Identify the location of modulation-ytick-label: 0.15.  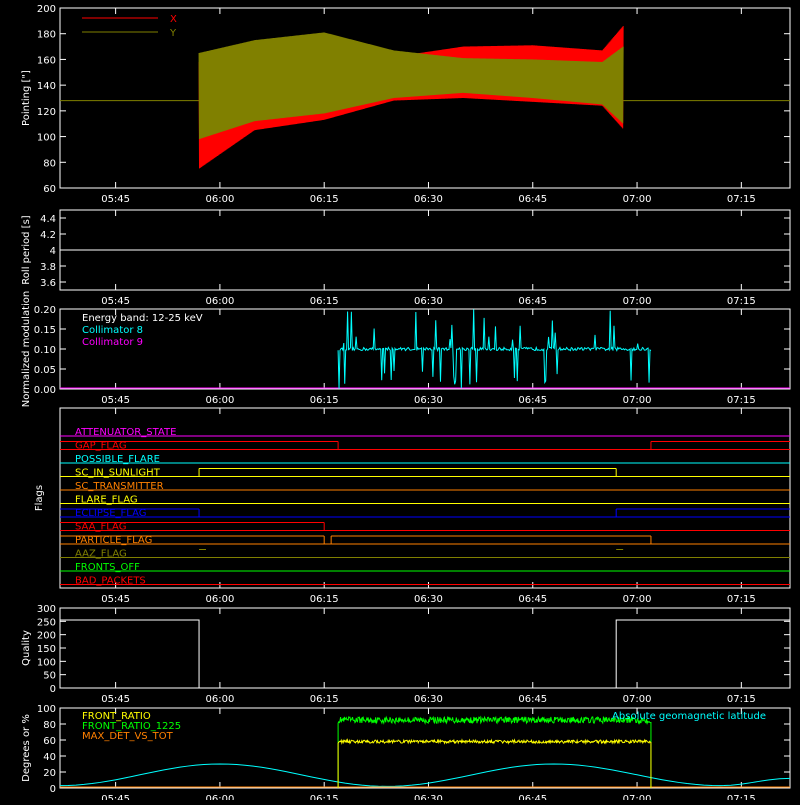
(45, 330).